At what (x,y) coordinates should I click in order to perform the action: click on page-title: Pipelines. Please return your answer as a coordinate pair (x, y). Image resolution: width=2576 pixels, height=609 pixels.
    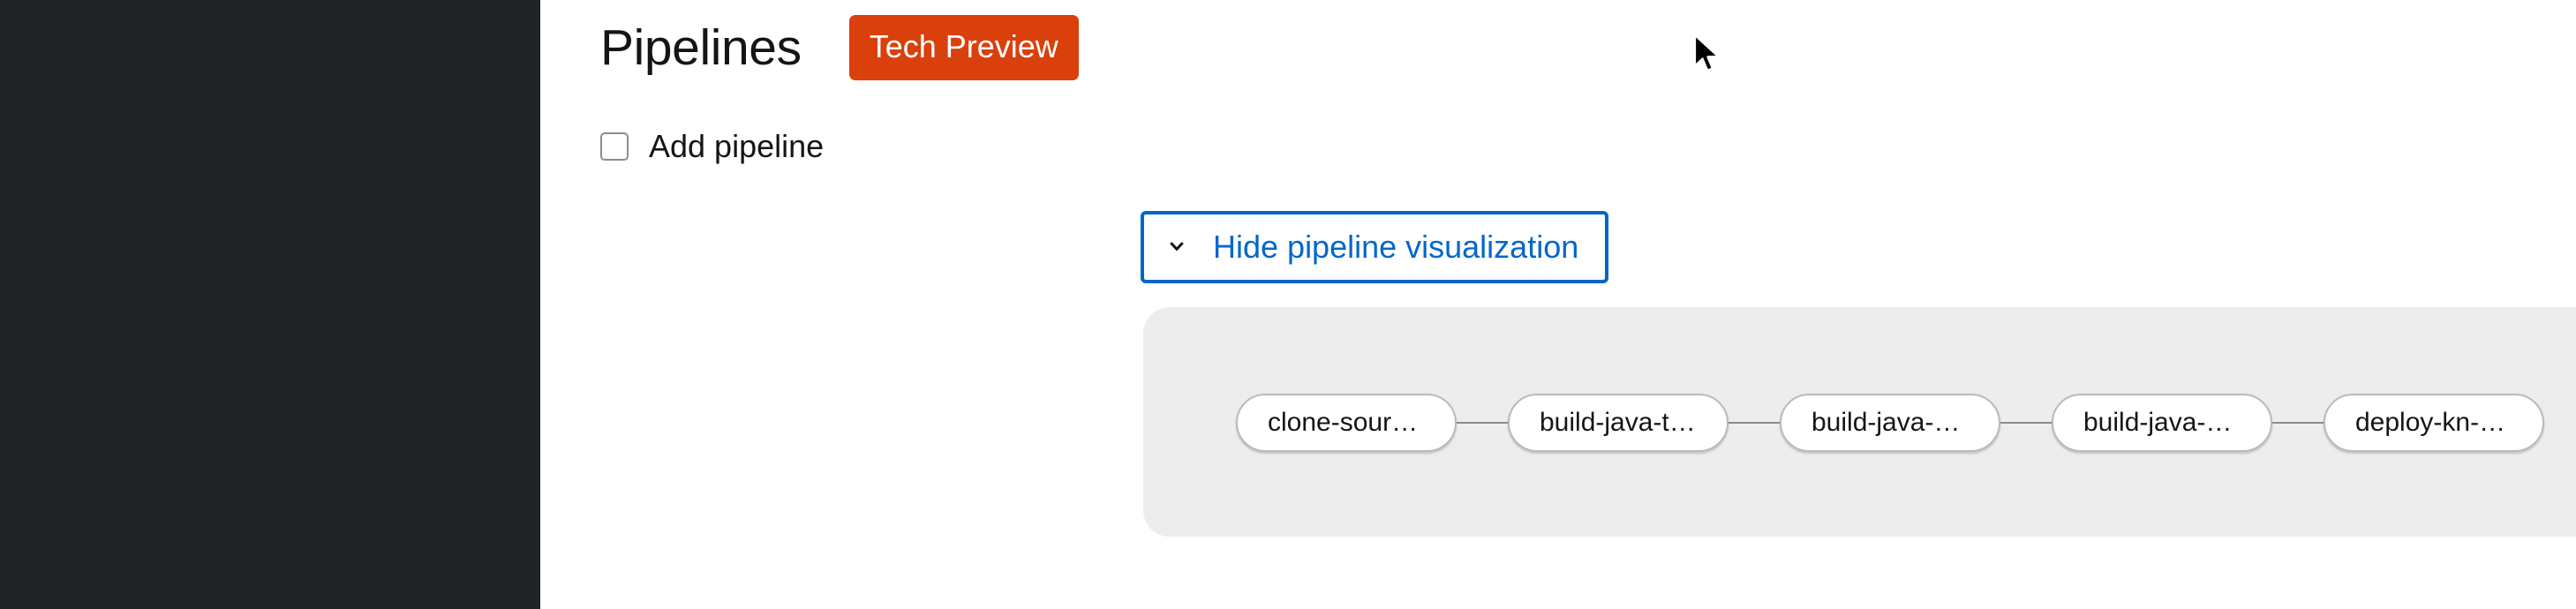
    Looking at the image, I should click on (701, 47).